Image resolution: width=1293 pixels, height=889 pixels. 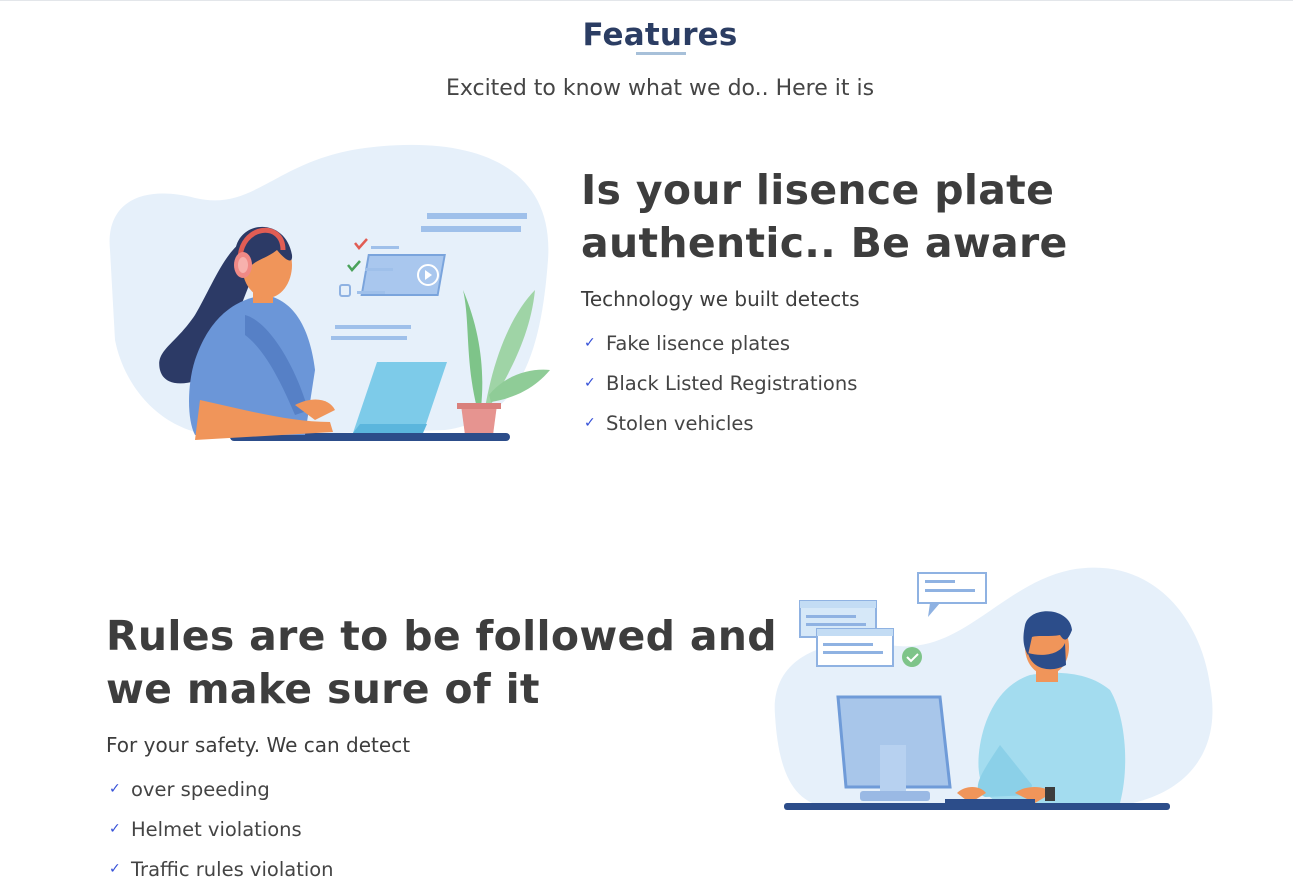 I want to click on feature-subheading: For your safety. We can detect, so click(x=258, y=745).